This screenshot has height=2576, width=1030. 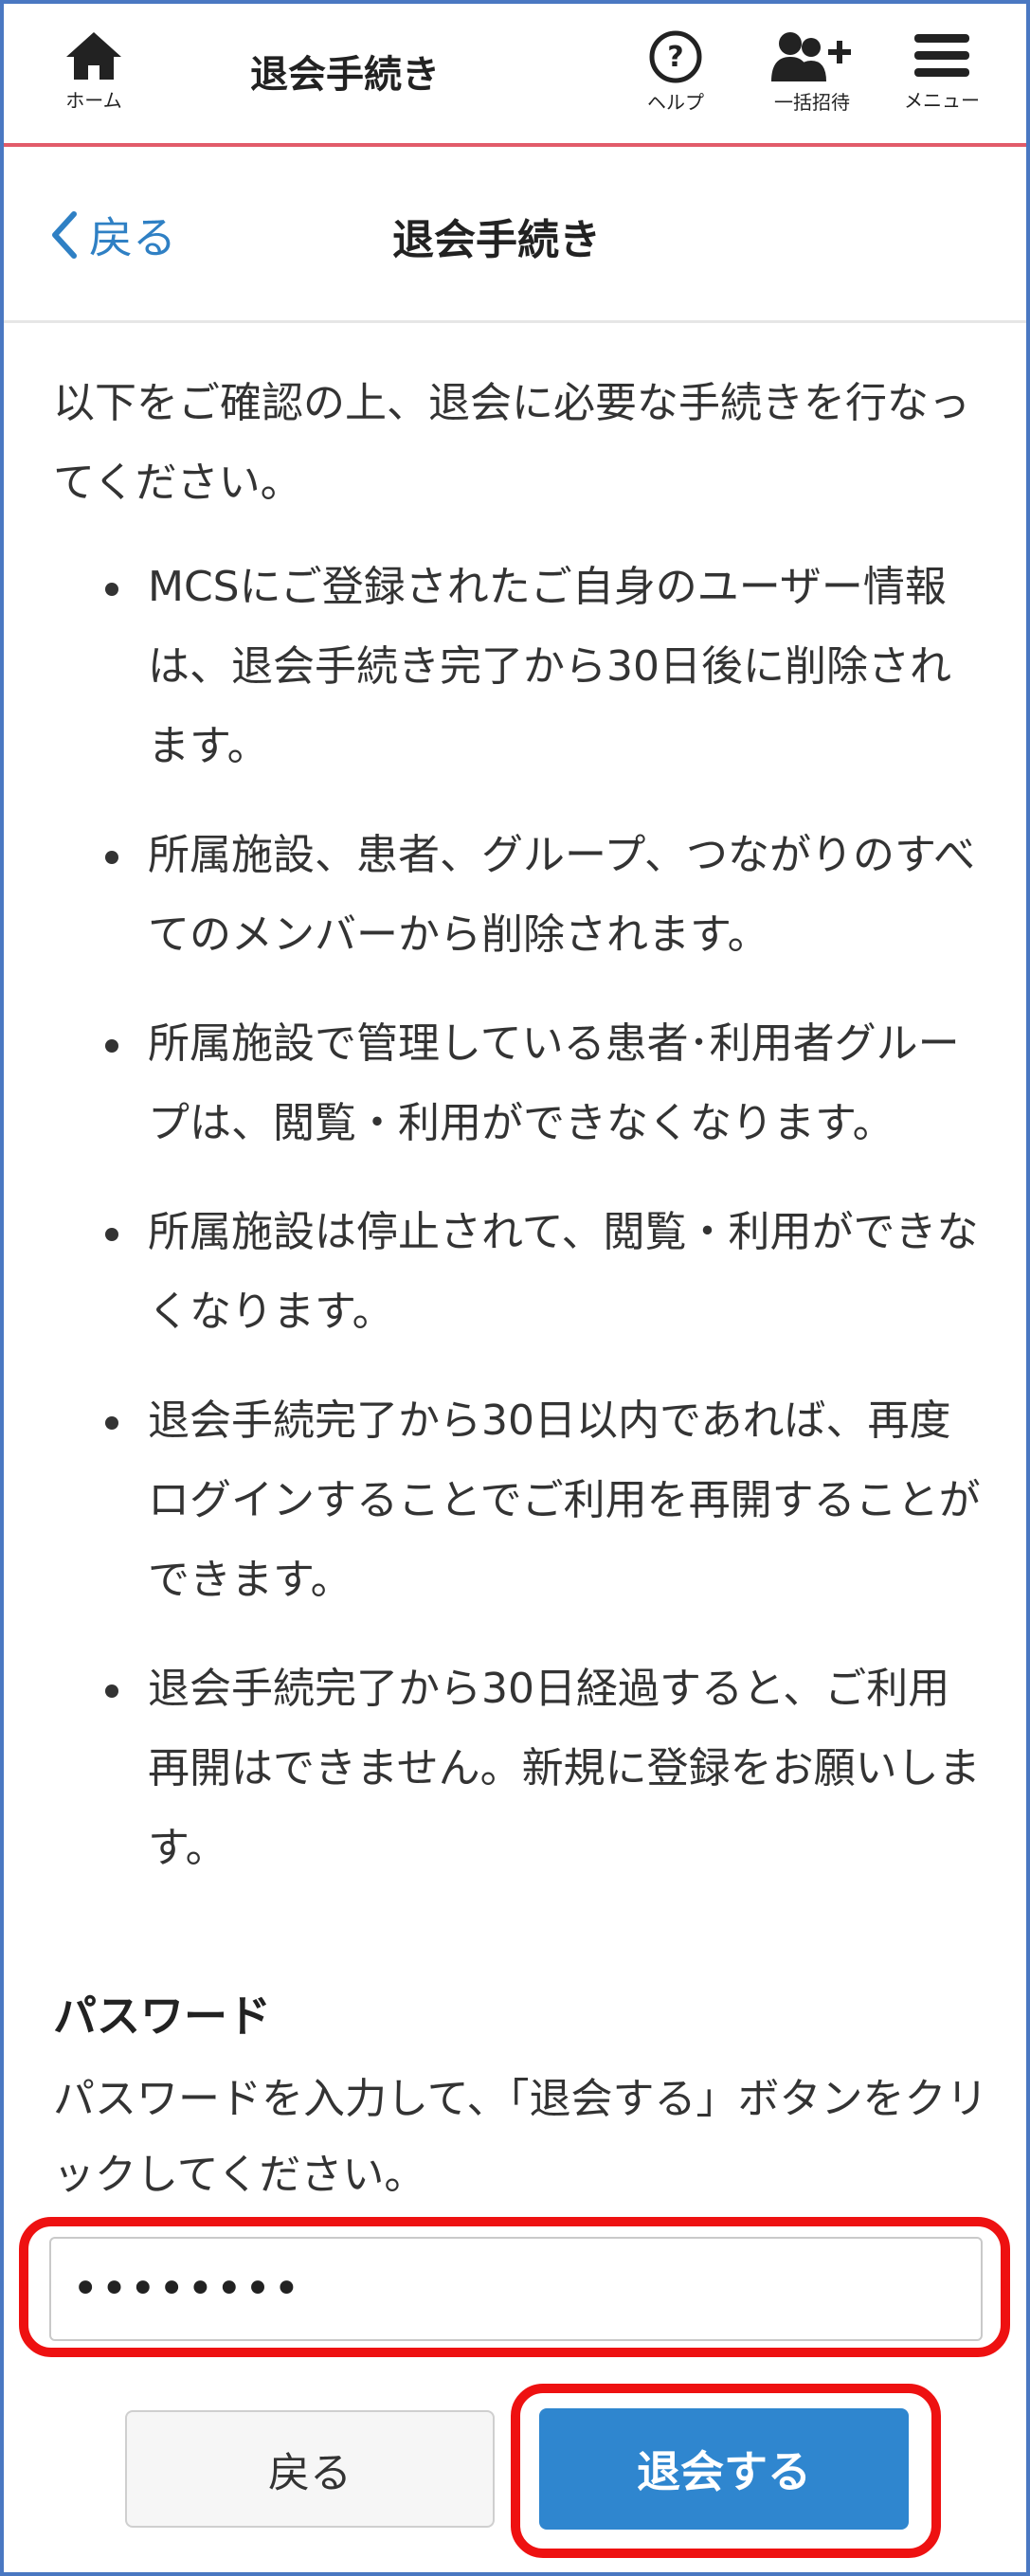 I want to click on menu-nav-button: メニュー, so click(x=942, y=71).